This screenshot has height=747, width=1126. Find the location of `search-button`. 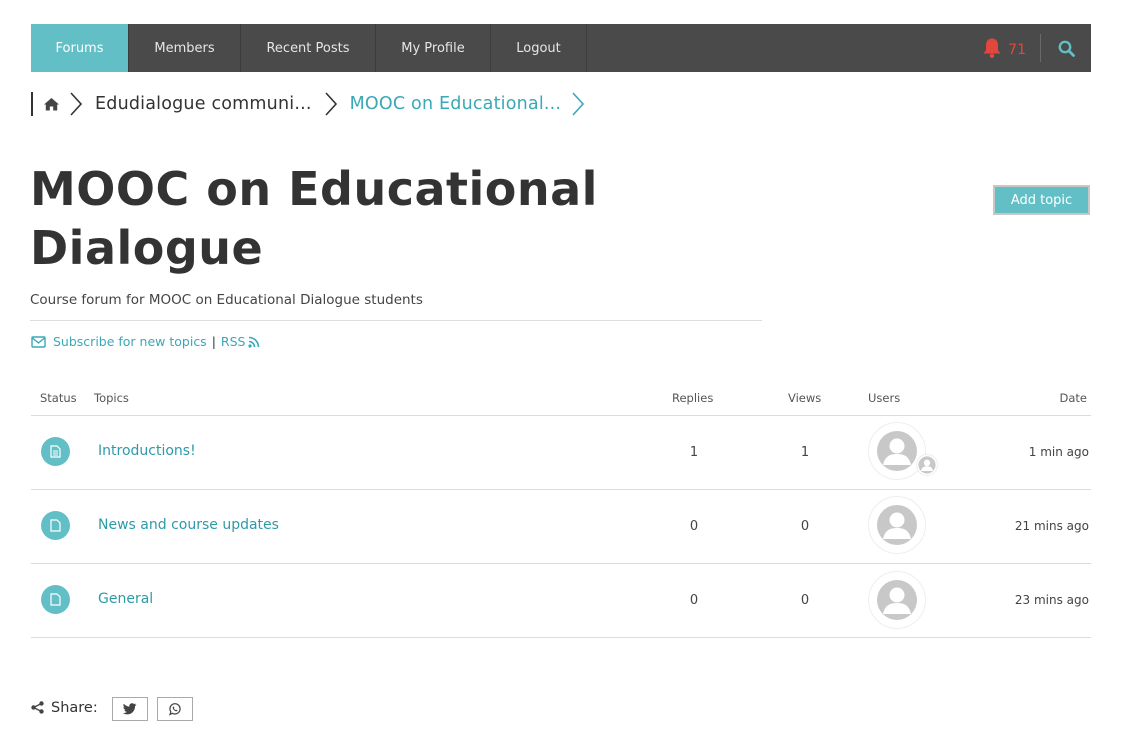

search-button is located at coordinates (1066, 48).